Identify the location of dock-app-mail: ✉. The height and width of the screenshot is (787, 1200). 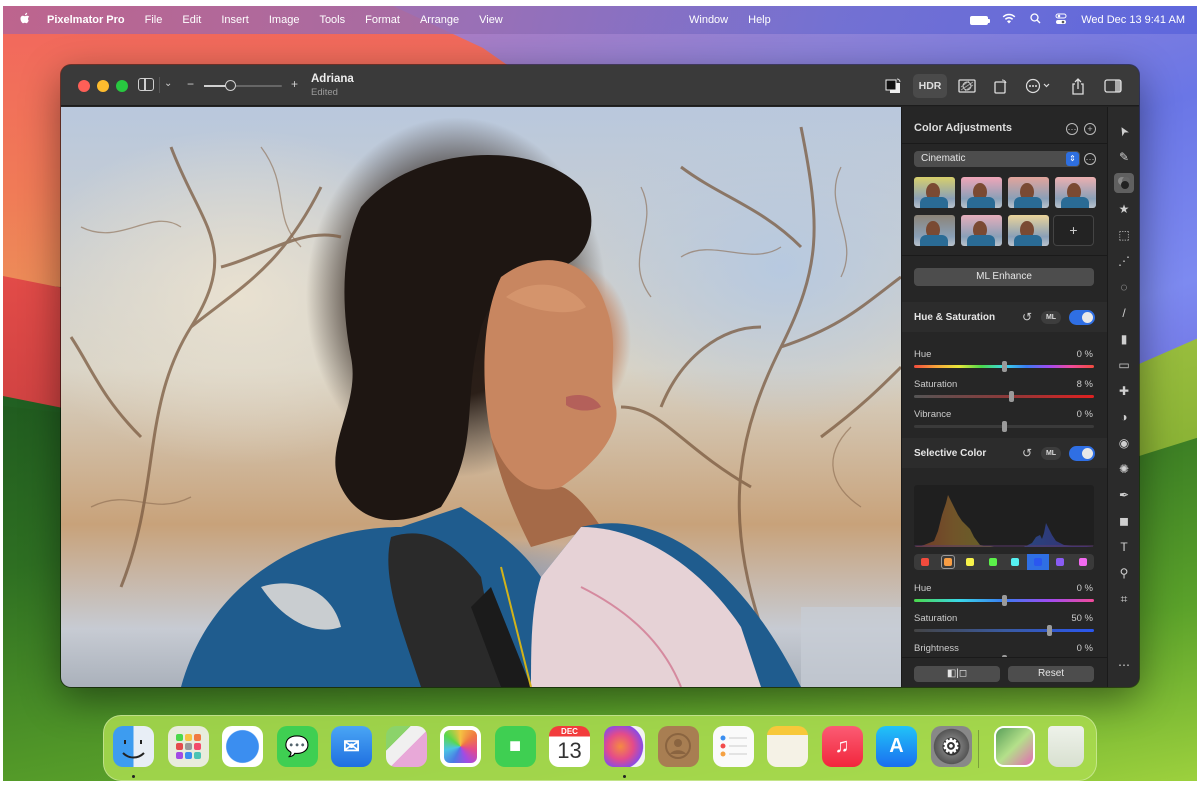
(351, 746).